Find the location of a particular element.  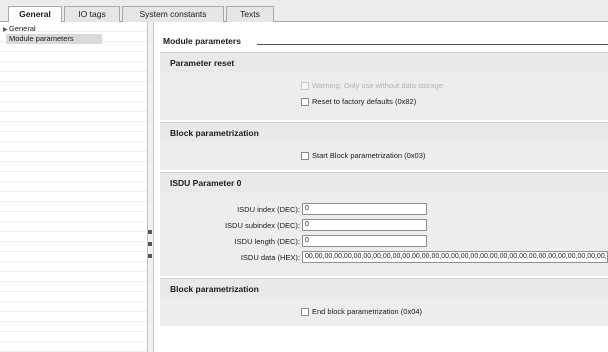

section-header-block-end: Block parametrization is located at coordinates (384, 288).